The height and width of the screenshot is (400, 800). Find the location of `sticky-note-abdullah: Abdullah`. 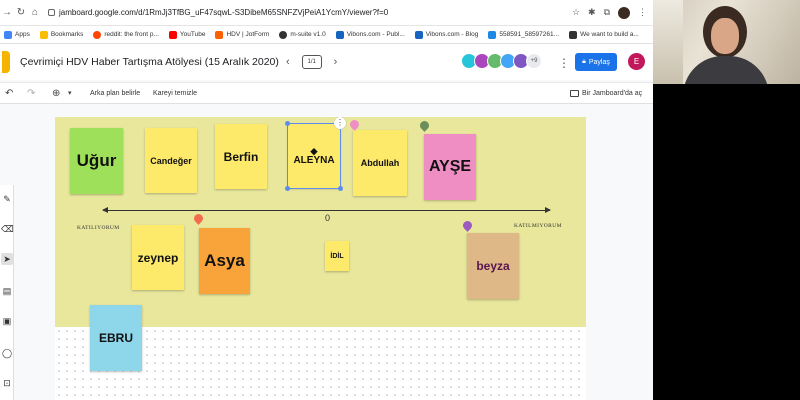

sticky-note-abdullah: Abdullah is located at coordinates (380, 163).